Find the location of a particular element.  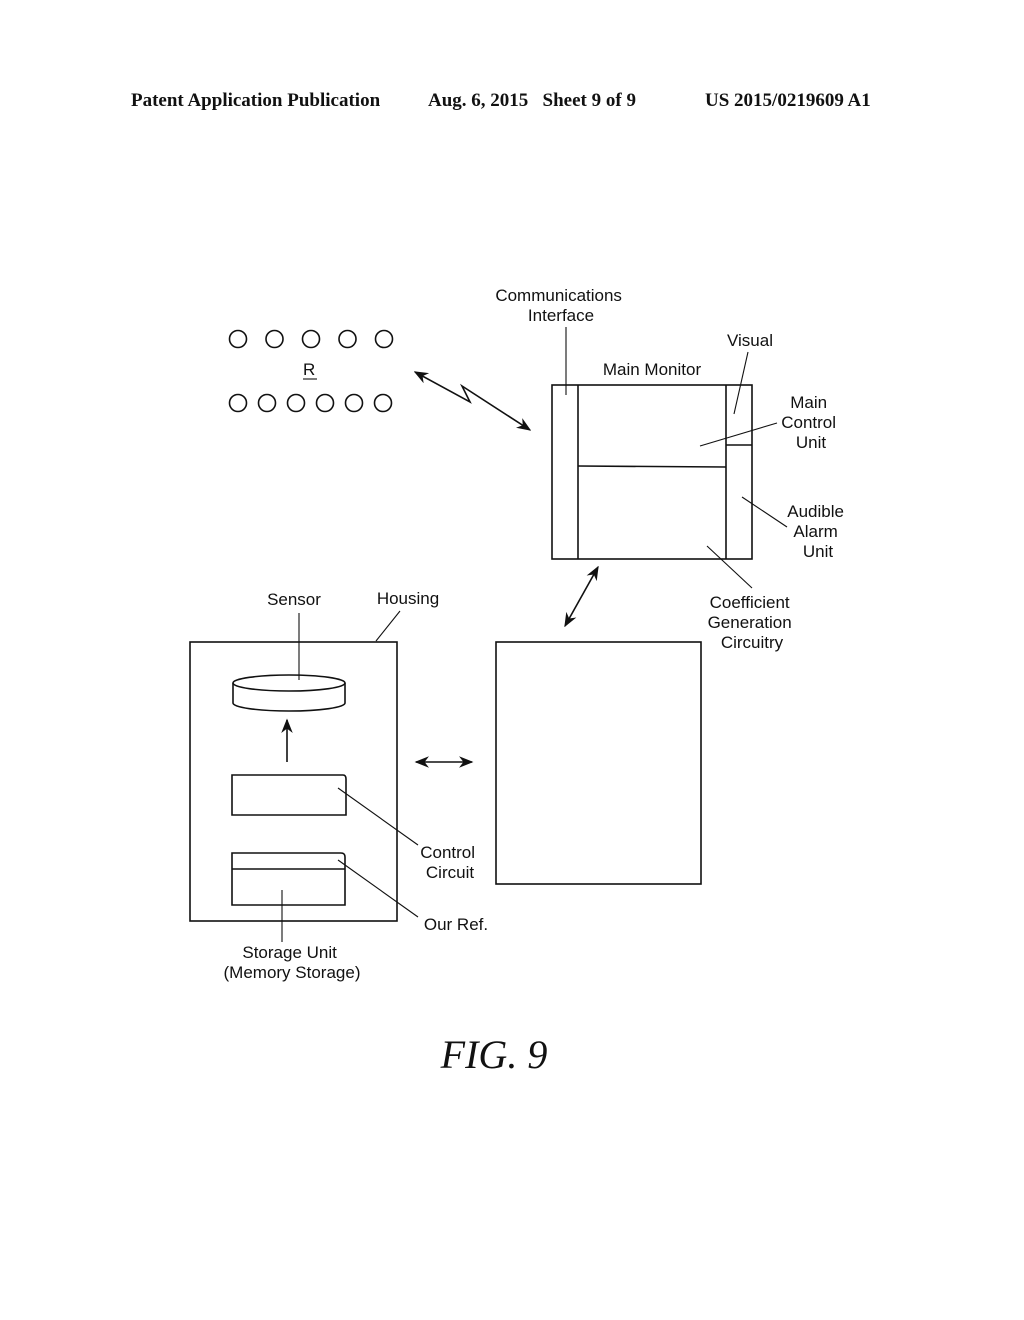

base-unit-box is located at coordinates (598, 763).